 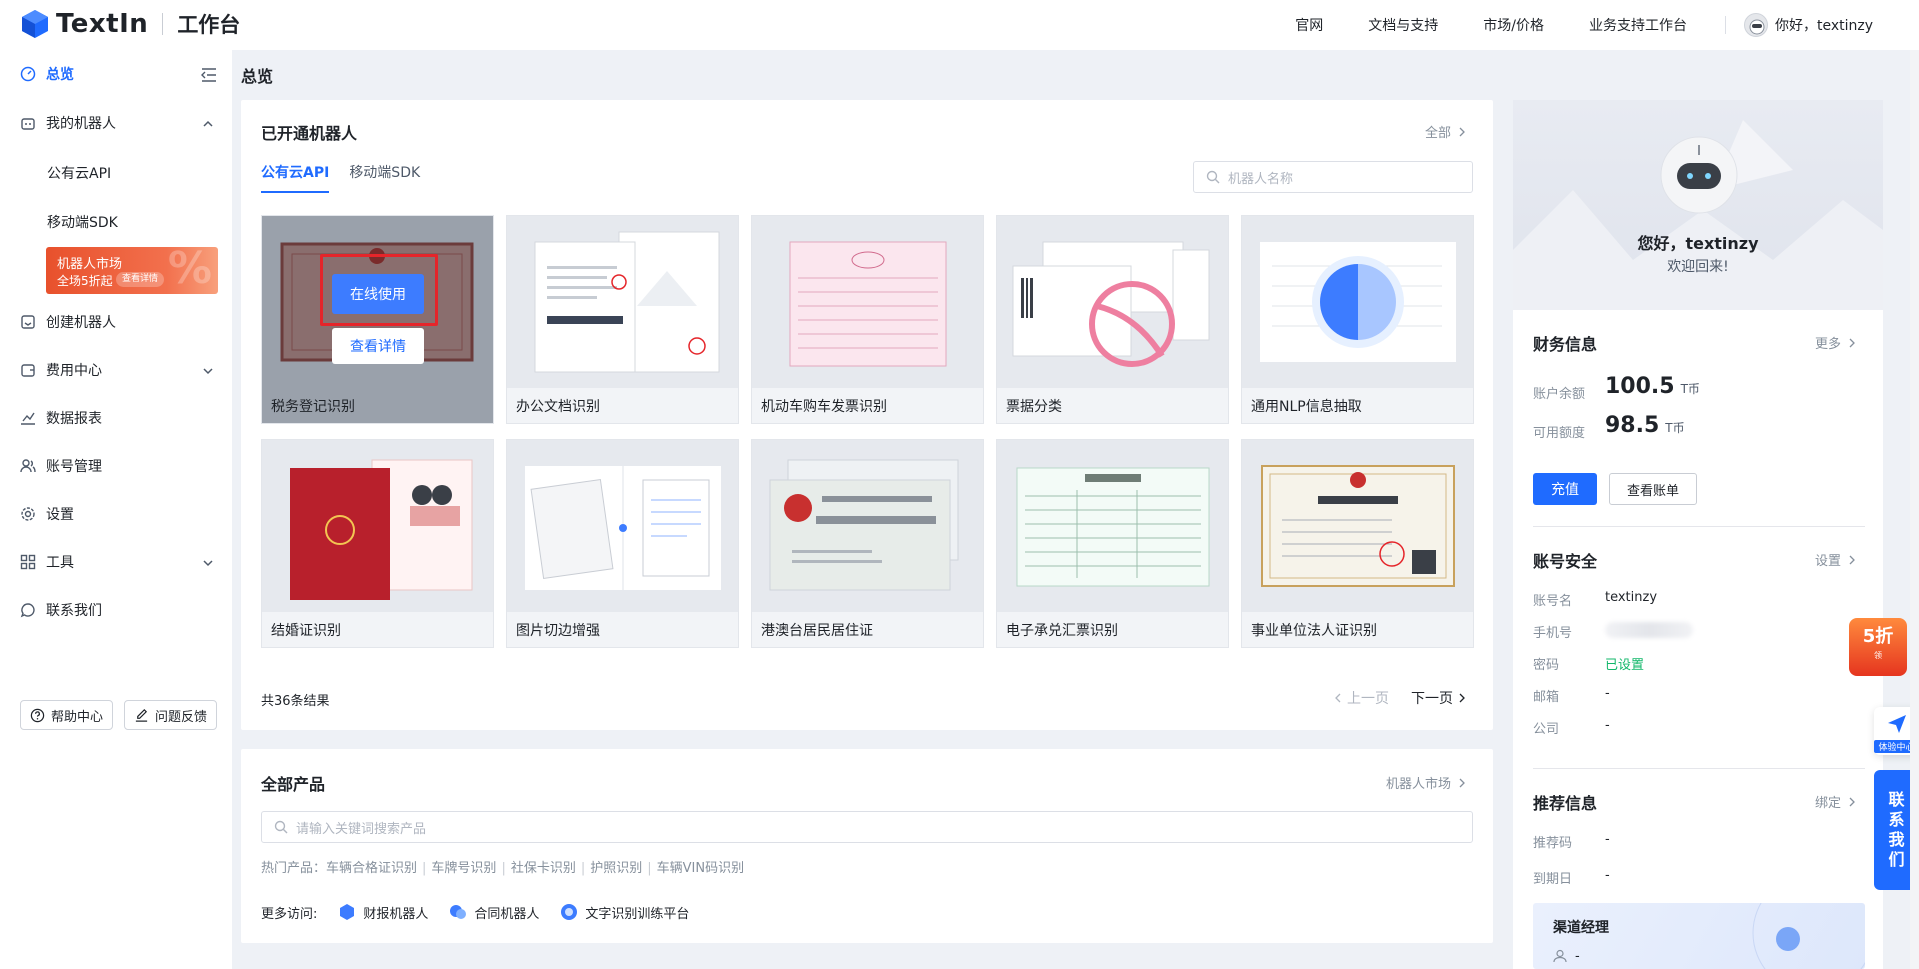 I want to click on discount-promo-badge: 5折 领, so click(x=1878, y=647).